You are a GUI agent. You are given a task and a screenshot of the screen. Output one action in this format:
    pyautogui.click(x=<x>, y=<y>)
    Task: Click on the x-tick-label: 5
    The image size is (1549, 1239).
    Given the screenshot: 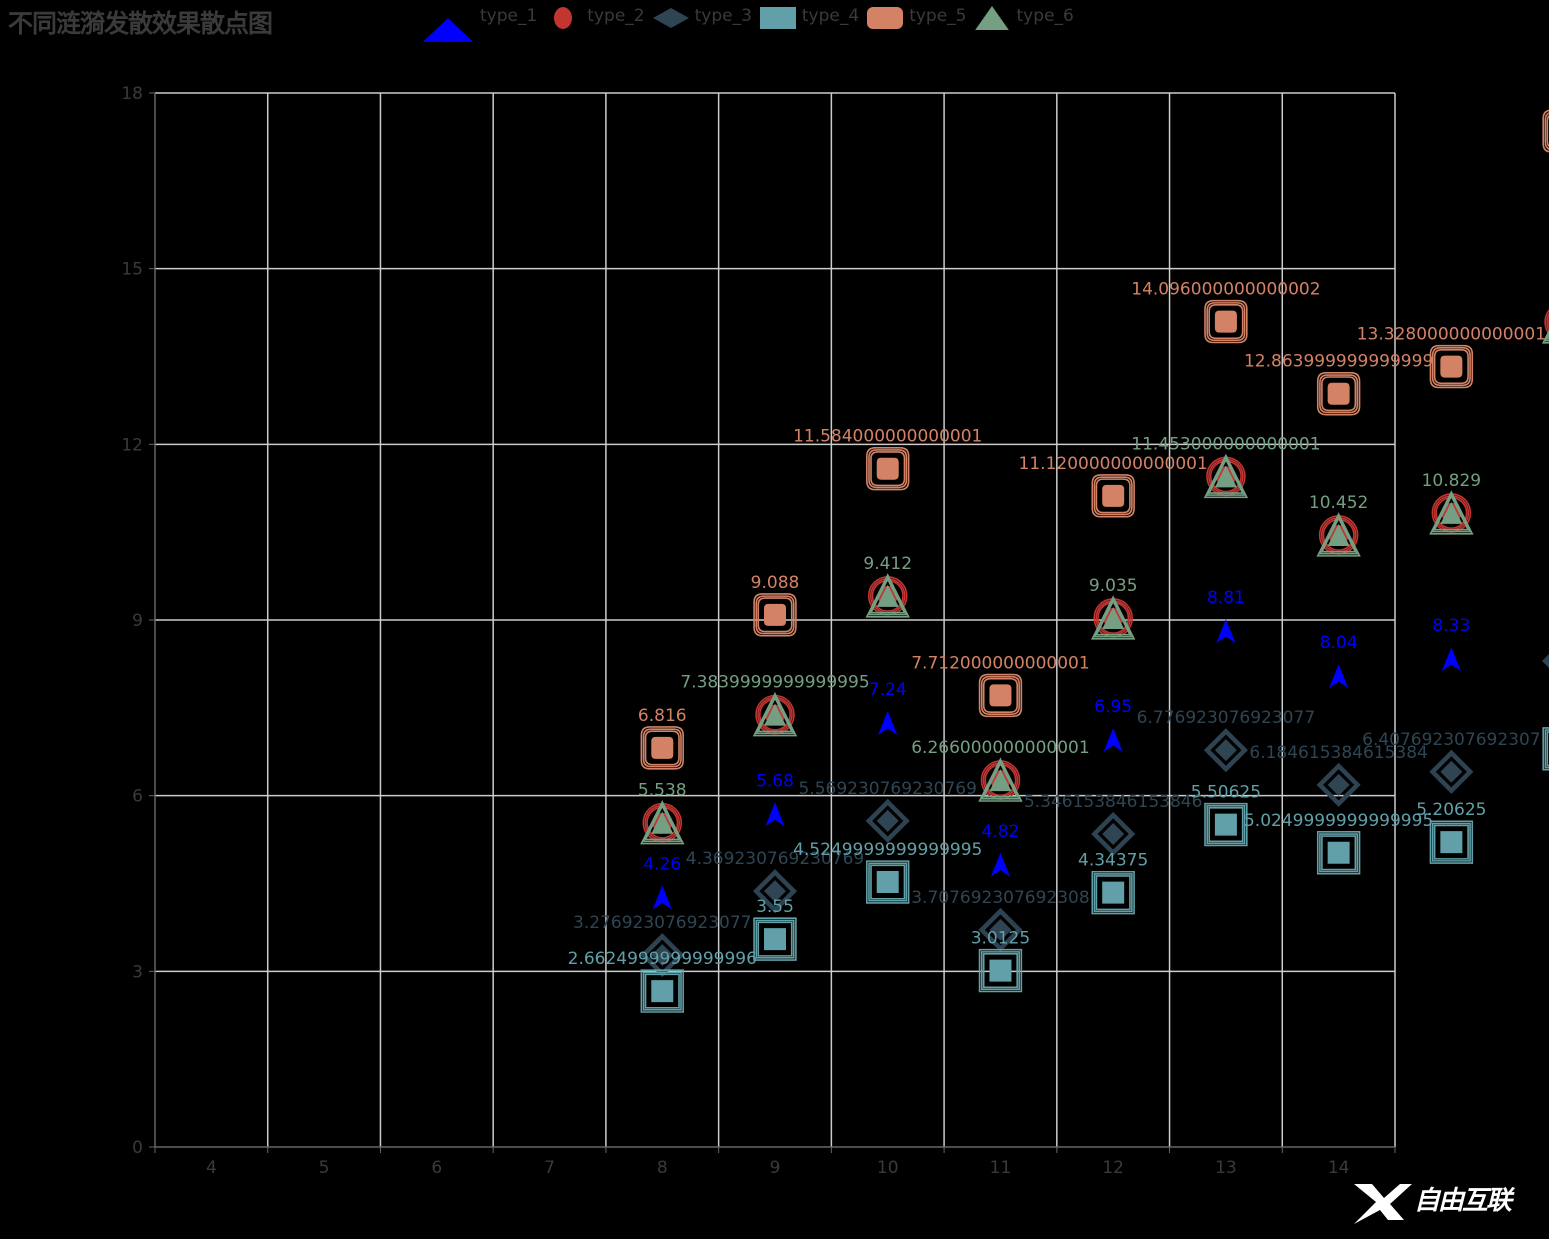 What is the action you would take?
    pyautogui.click(x=324, y=1168)
    